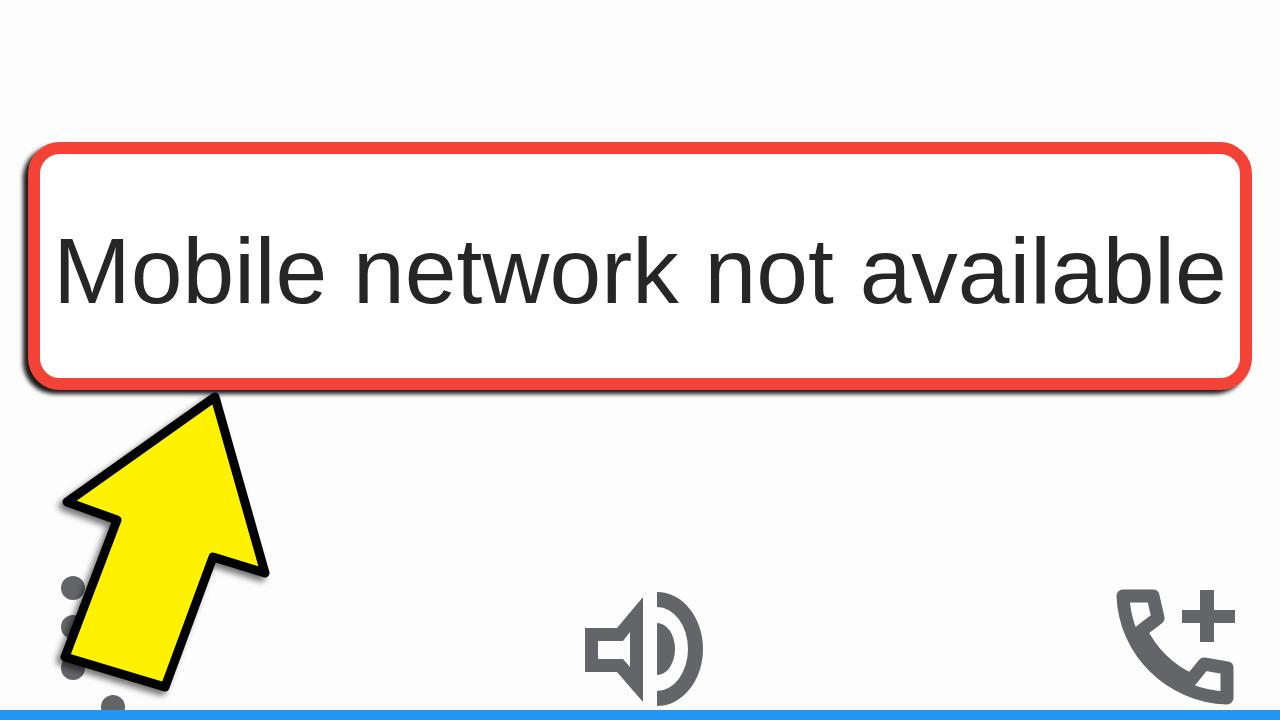 This screenshot has height=720, width=1280. I want to click on add-call-icon, so click(1176, 647).